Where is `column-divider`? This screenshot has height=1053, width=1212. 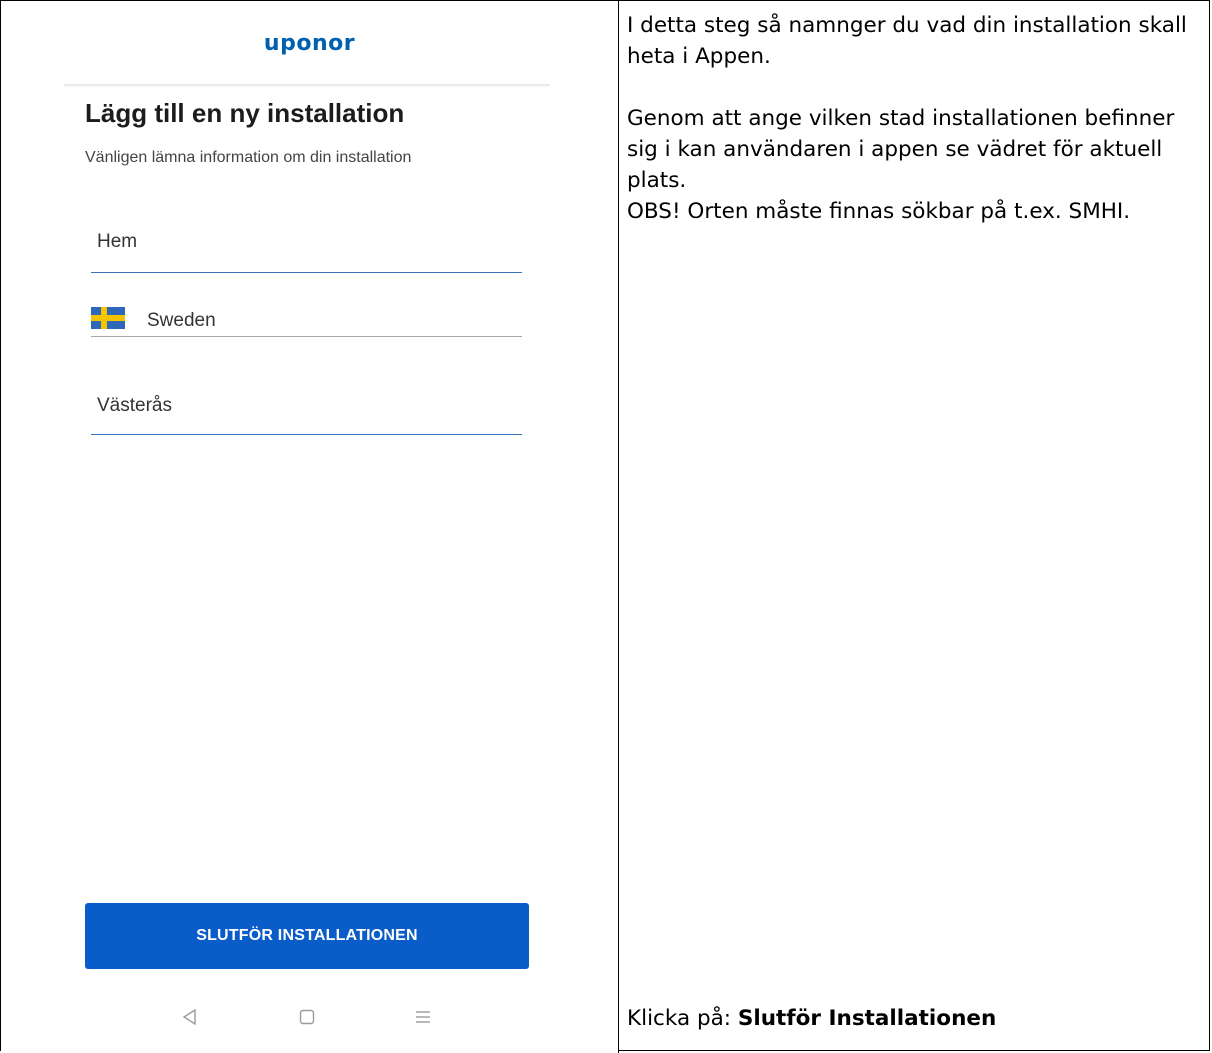
column-divider is located at coordinates (618, 526).